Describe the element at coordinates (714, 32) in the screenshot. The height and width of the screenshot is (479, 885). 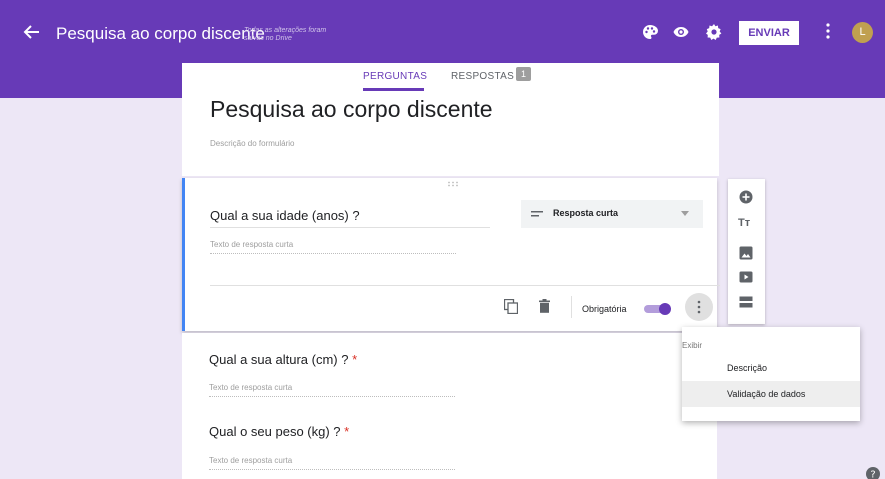
I see `settings-gear-icon` at that location.